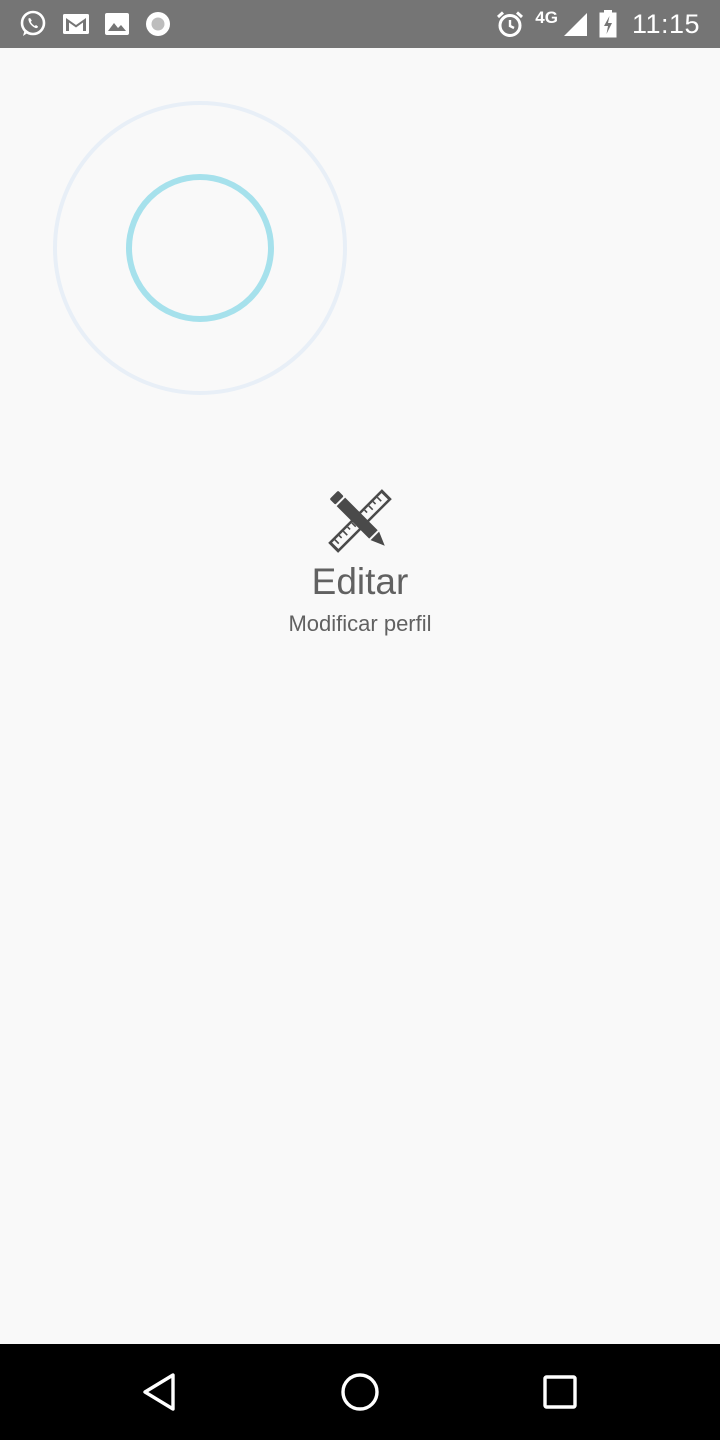  I want to click on ruler-pencil-icon, so click(360, 521).